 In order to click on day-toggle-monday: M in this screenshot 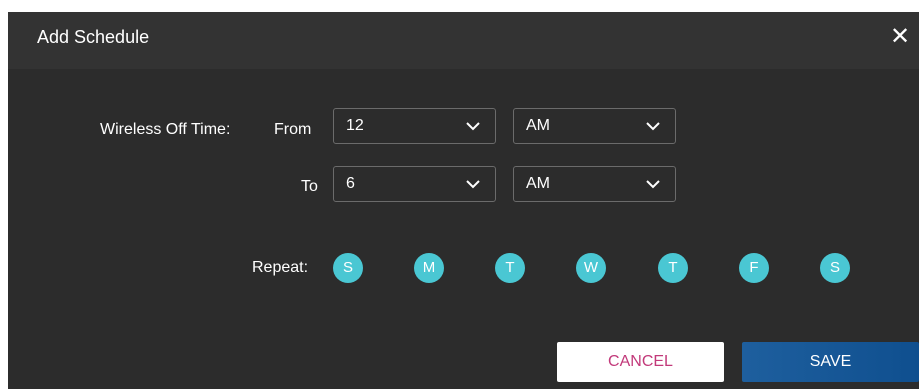, I will do `click(429, 268)`.